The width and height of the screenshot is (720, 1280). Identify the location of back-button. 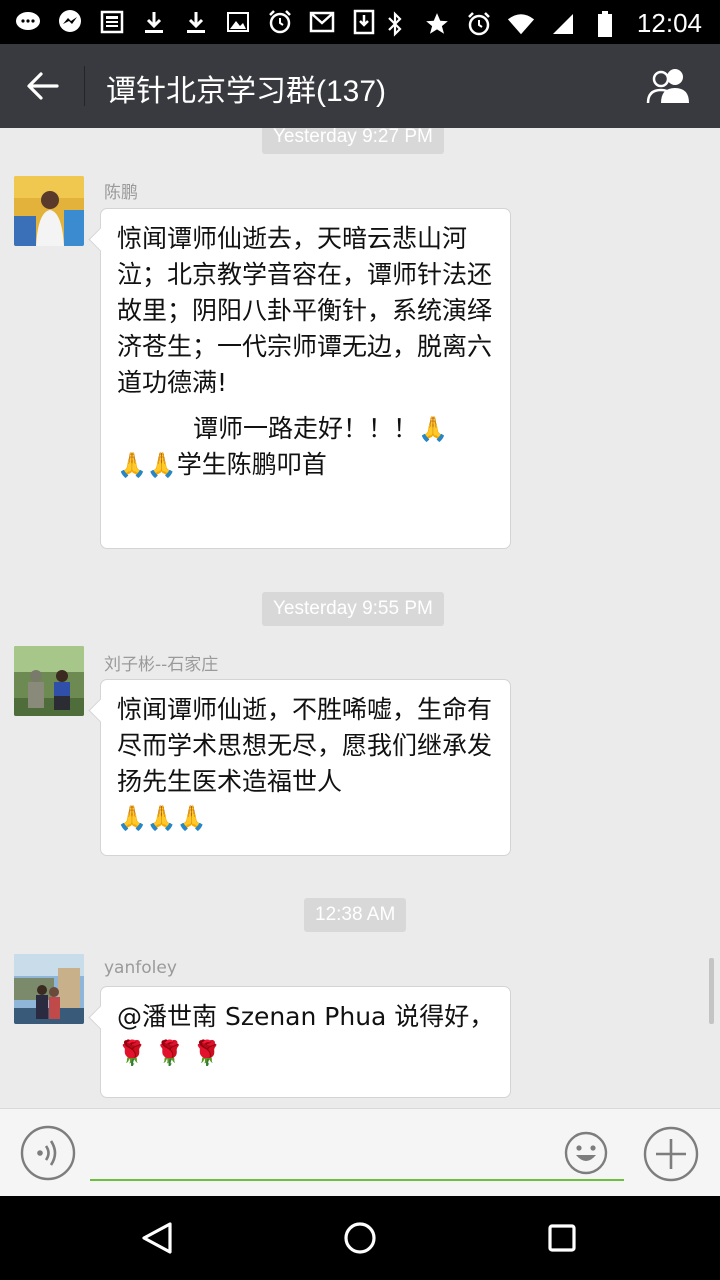
(42, 86).